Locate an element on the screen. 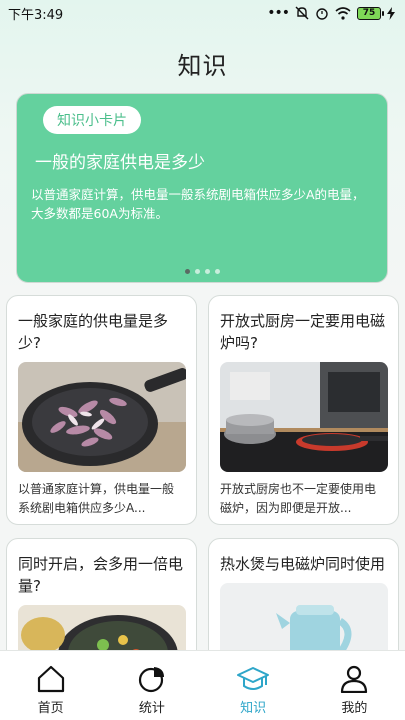 Image resolution: width=405 pixels, height=720 pixels. hero-description: 以普通家庭计算，供电量一般系统剧电箱供应多少A的电量，大多数都是60A为标准。 is located at coordinates (198, 204).